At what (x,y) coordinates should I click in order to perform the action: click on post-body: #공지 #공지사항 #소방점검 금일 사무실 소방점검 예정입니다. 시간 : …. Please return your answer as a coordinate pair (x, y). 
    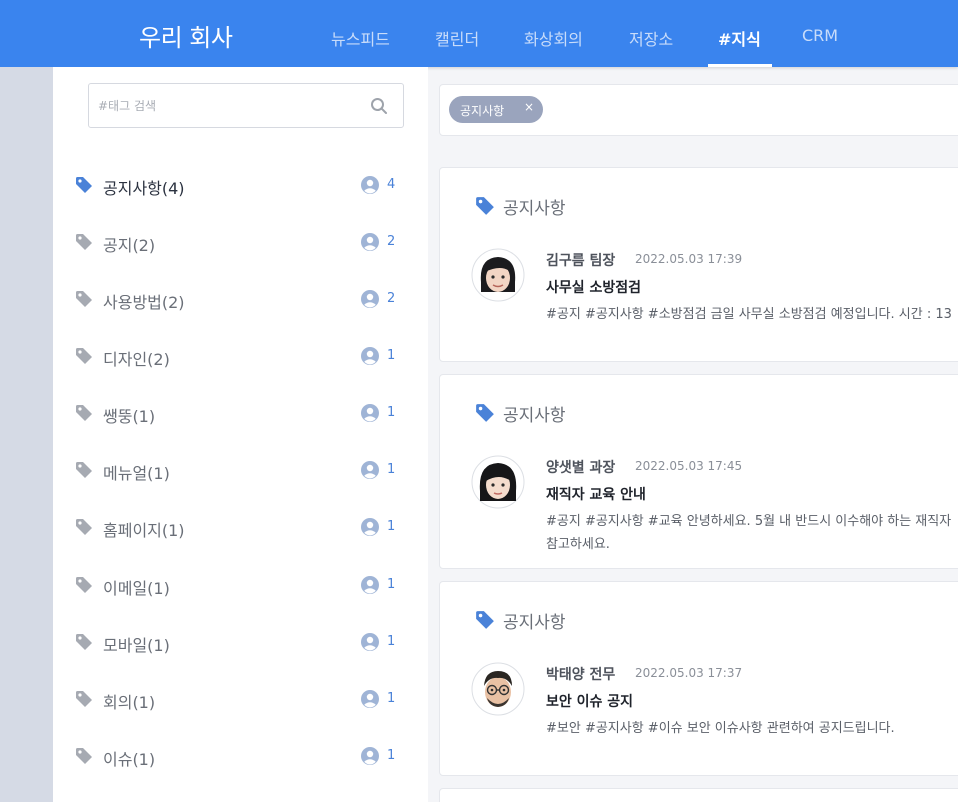
    Looking at the image, I should click on (752, 314).